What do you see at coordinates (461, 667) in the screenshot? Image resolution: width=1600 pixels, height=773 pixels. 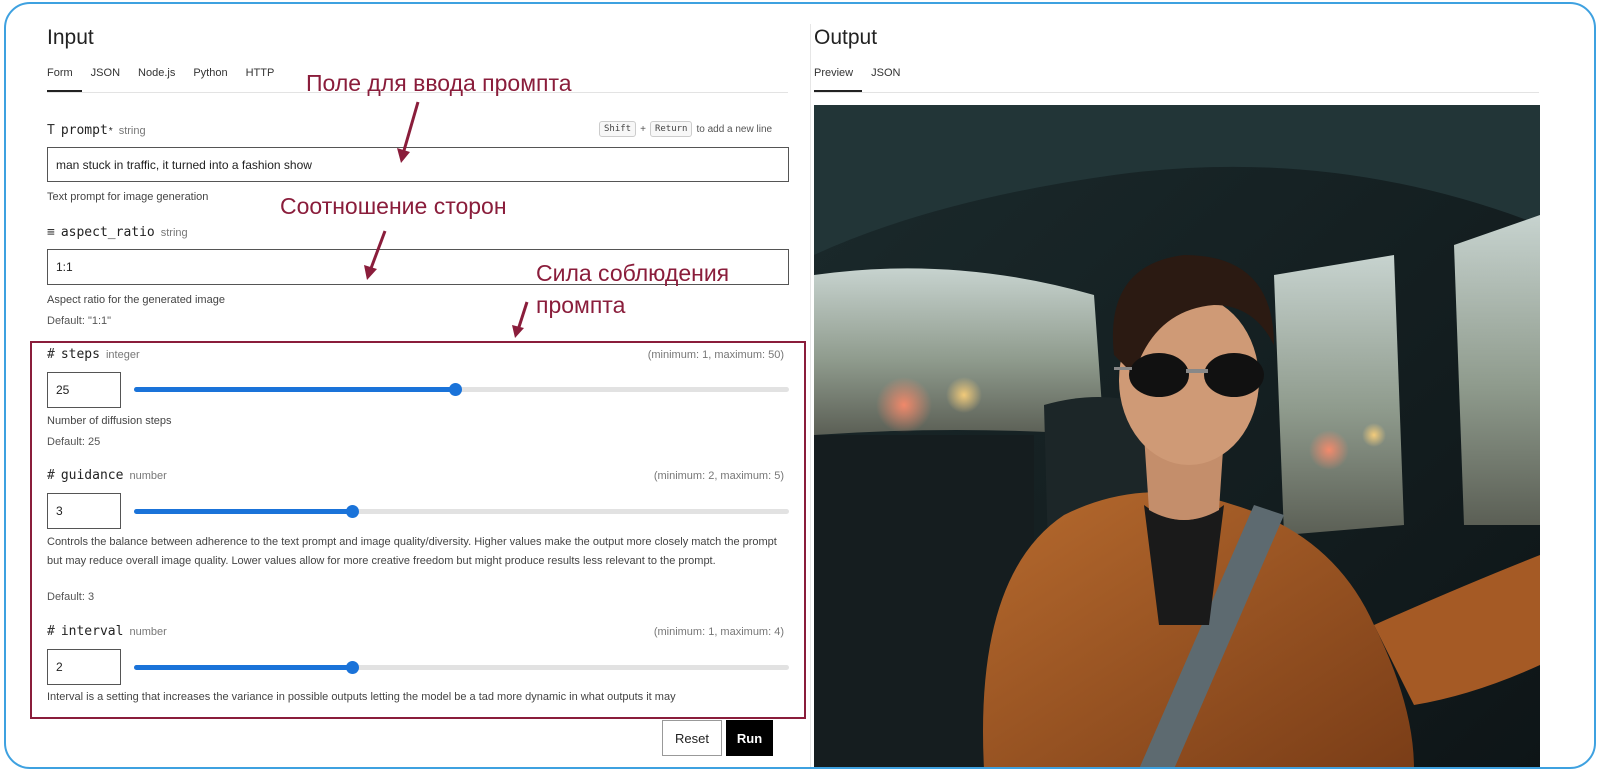 I see `interval-slider` at bounding box center [461, 667].